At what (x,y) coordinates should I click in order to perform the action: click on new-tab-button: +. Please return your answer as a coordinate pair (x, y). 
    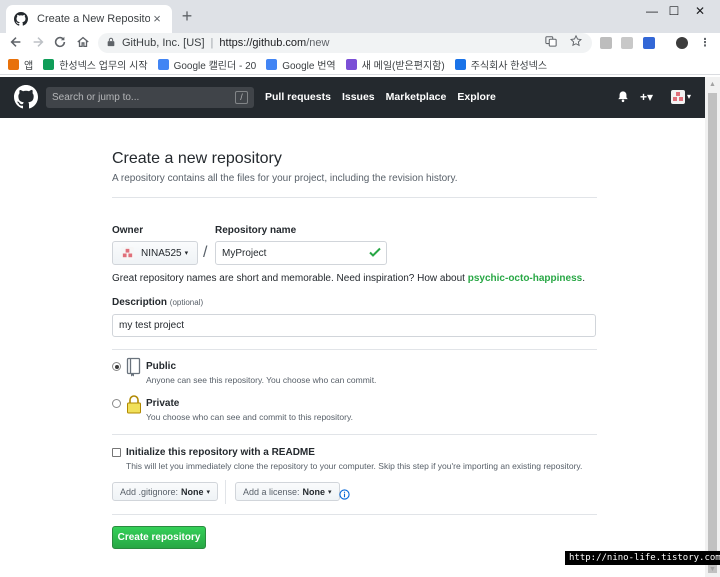
    Looking at the image, I should click on (187, 16).